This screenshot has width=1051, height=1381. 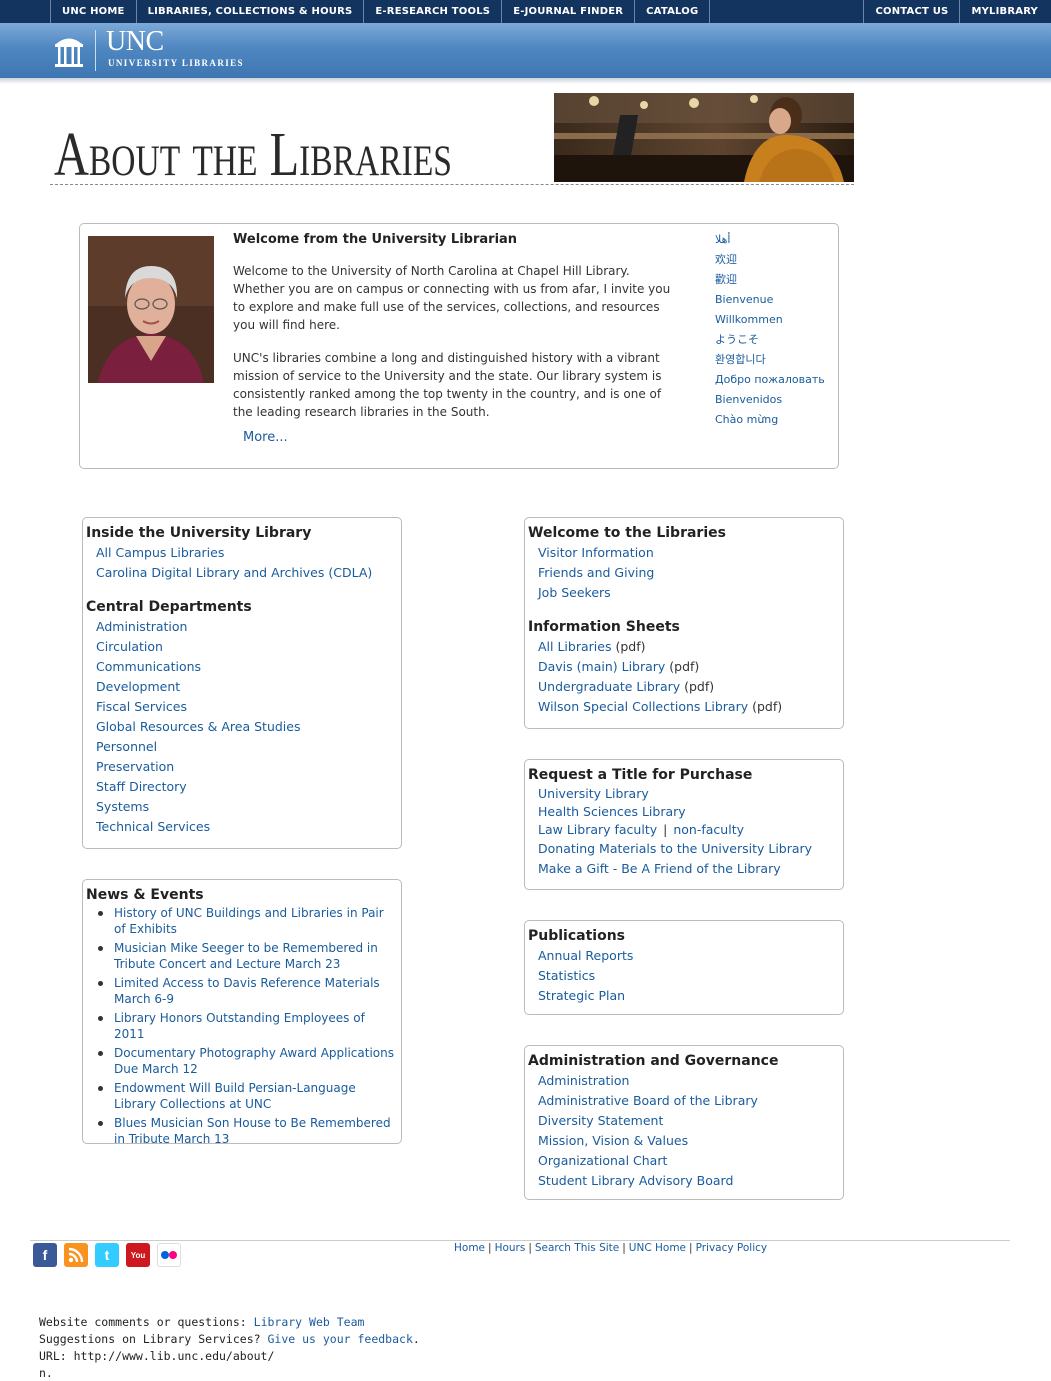 What do you see at coordinates (609, 686) in the screenshot?
I see `link-undergraduate-library-pdf: Undergraduate Library` at bounding box center [609, 686].